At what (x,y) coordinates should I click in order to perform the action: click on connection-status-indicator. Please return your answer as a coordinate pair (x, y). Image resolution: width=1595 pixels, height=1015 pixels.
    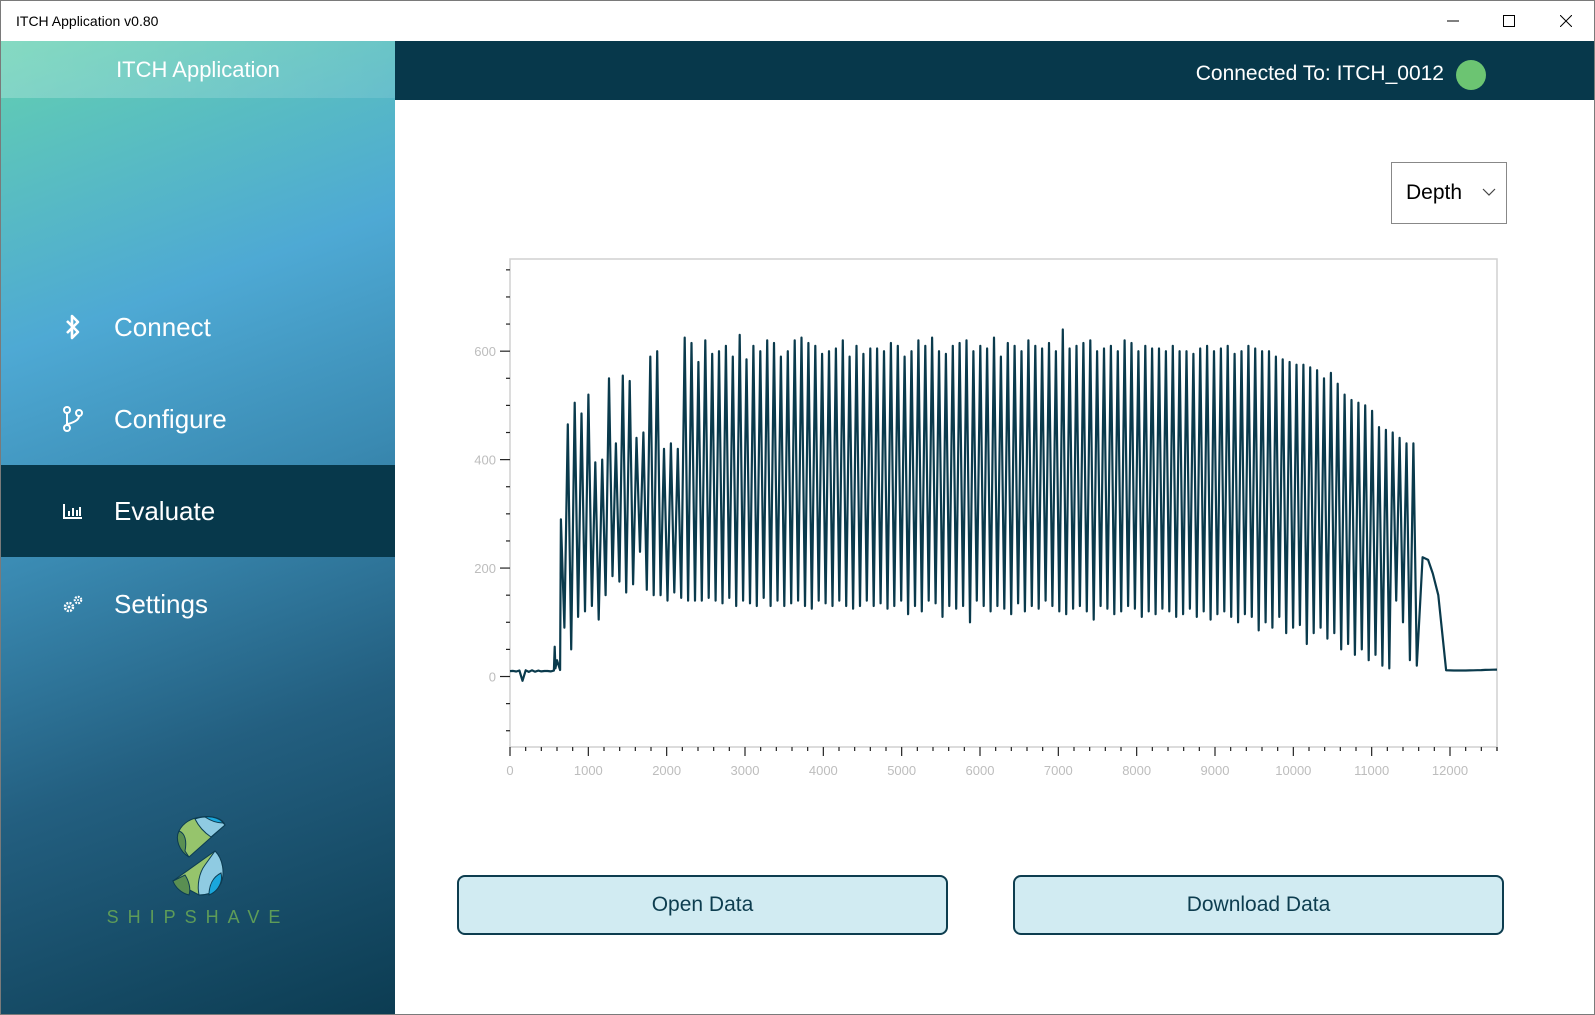
    Looking at the image, I should click on (1471, 75).